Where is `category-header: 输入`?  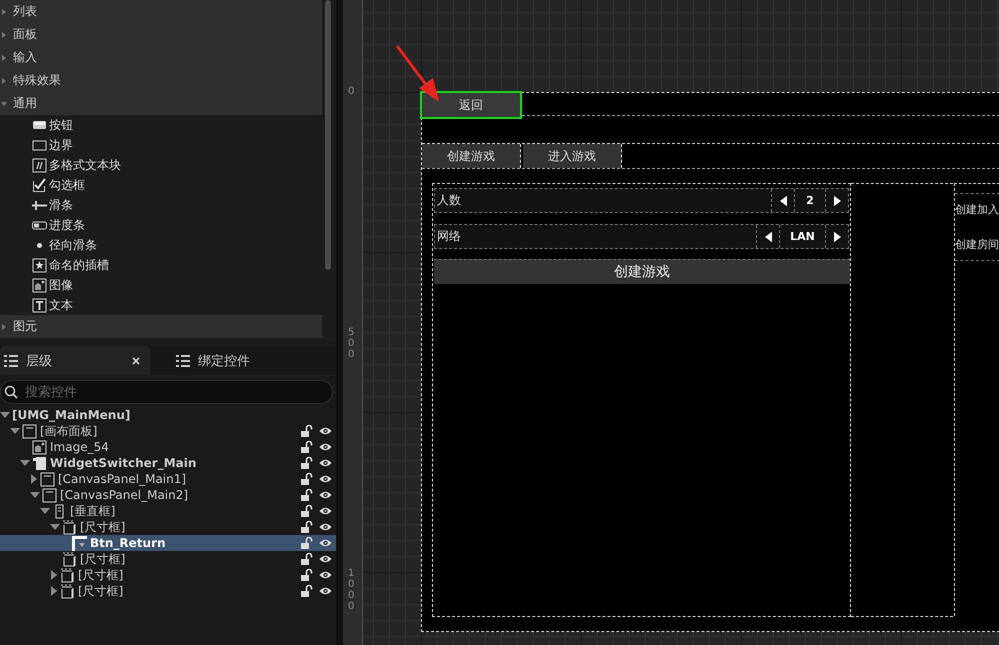 category-header: 输入 is located at coordinates (161, 57).